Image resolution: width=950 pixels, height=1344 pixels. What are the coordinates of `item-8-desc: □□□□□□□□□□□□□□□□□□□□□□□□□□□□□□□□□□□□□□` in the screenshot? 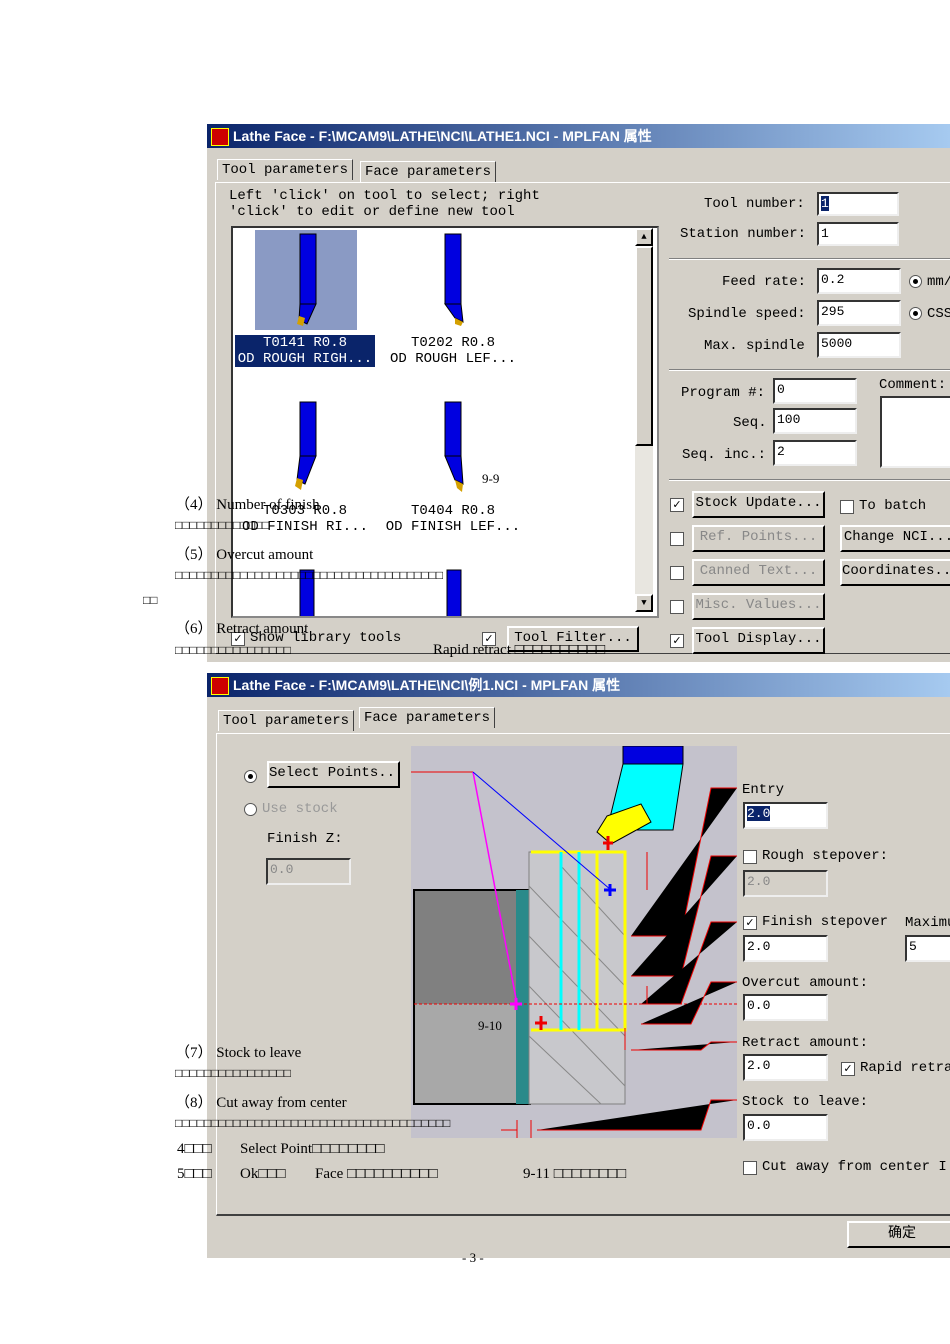 It's located at (313, 1123).